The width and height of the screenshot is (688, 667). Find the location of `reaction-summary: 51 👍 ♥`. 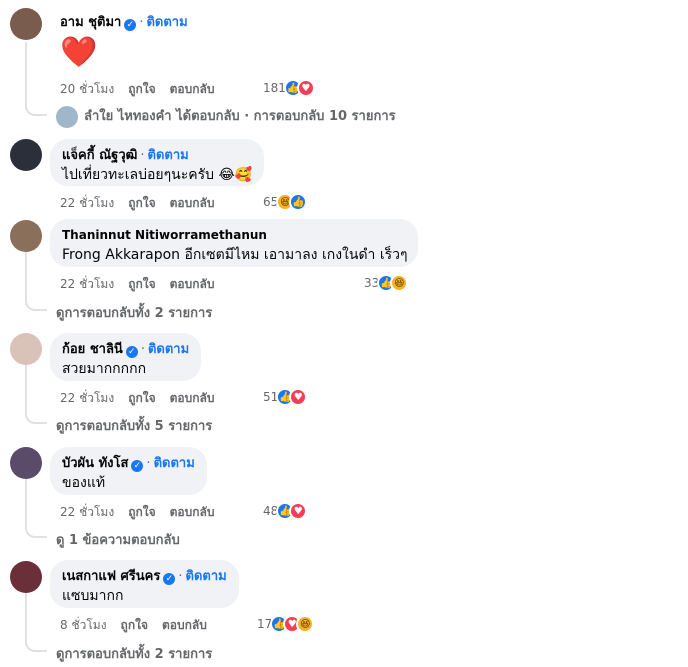

reaction-summary: 51 👍 ♥ is located at coordinates (285, 397).